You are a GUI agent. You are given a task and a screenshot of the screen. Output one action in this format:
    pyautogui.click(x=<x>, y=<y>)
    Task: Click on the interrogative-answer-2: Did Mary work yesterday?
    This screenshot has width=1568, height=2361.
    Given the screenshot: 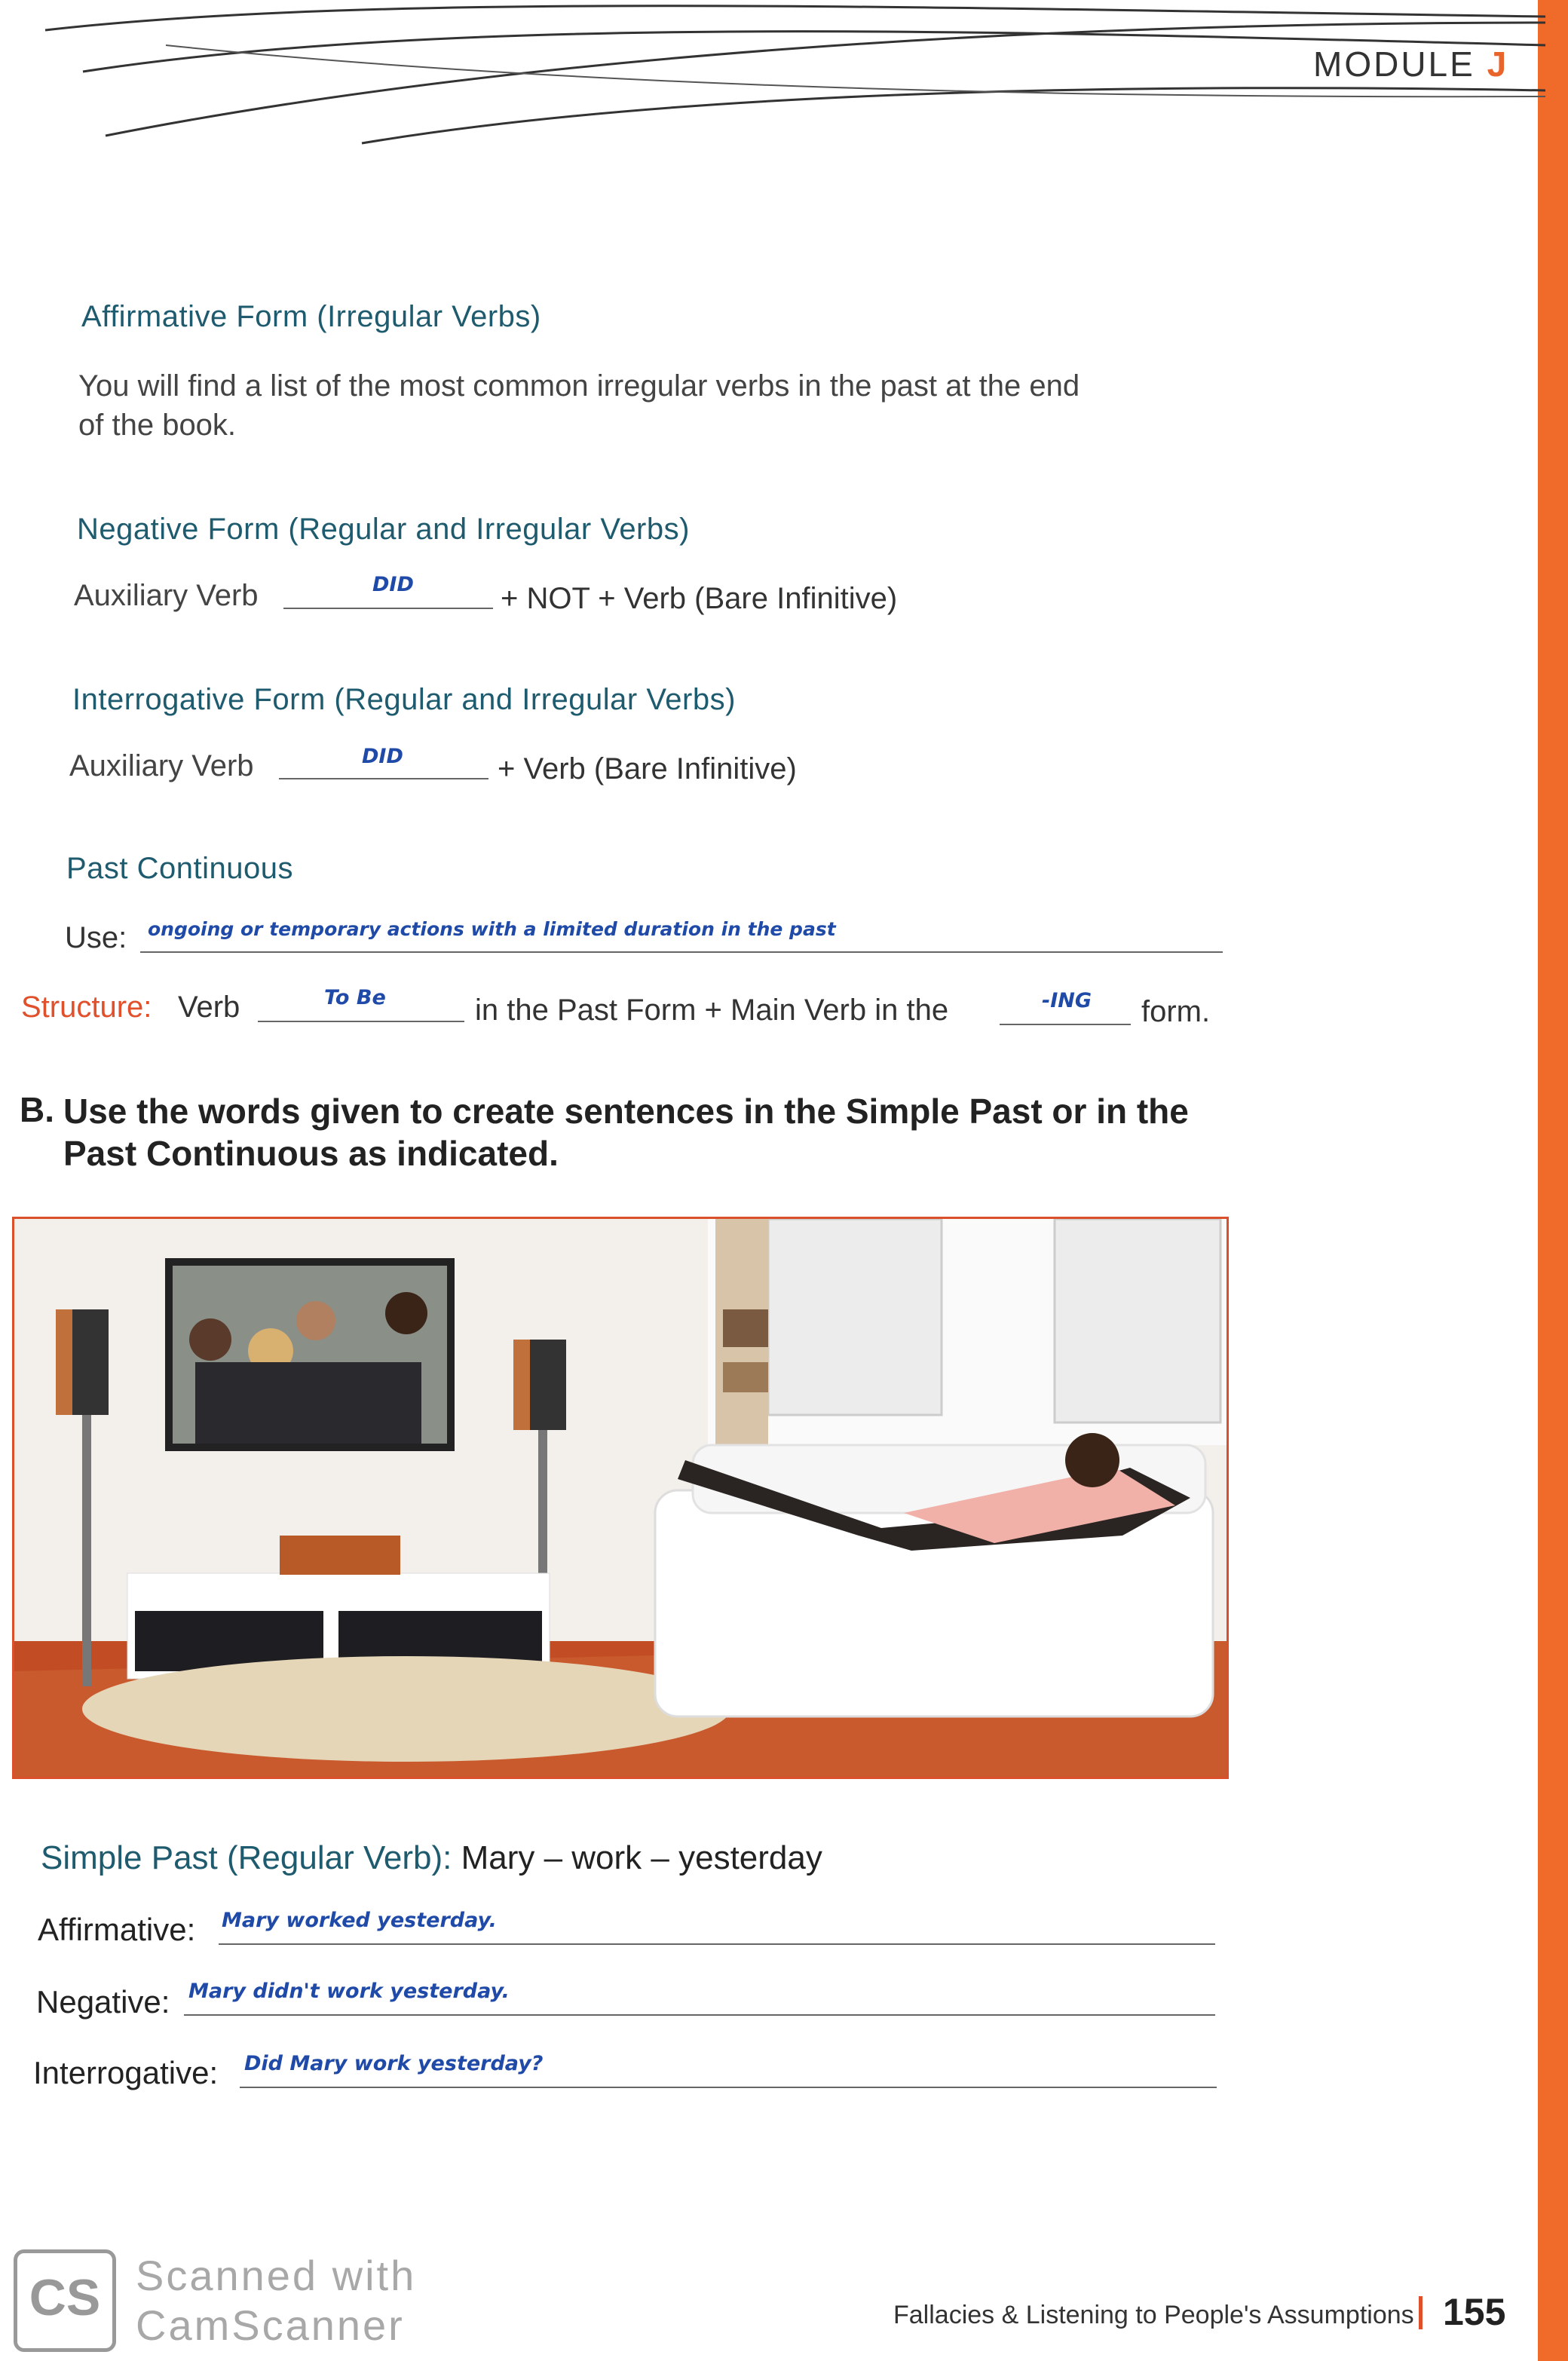 What is the action you would take?
    pyautogui.click(x=394, y=2063)
    